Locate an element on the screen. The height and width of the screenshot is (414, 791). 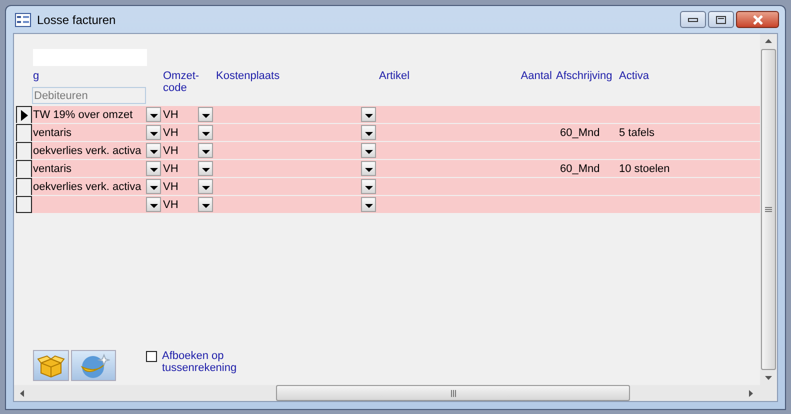
column-header: g is located at coordinates (36, 76).